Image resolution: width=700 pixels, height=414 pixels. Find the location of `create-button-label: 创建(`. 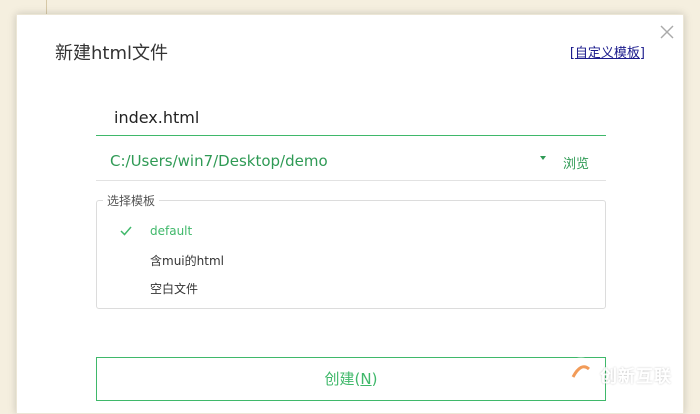

create-button-label: 创建( is located at coordinates (342, 379).